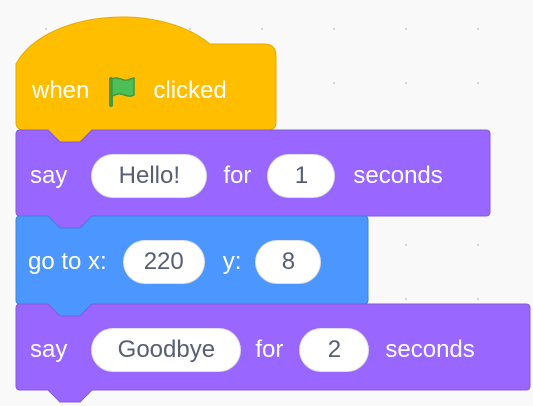 This screenshot has height=406, width=533. I want to click on when-label: when, so click(61, 90).